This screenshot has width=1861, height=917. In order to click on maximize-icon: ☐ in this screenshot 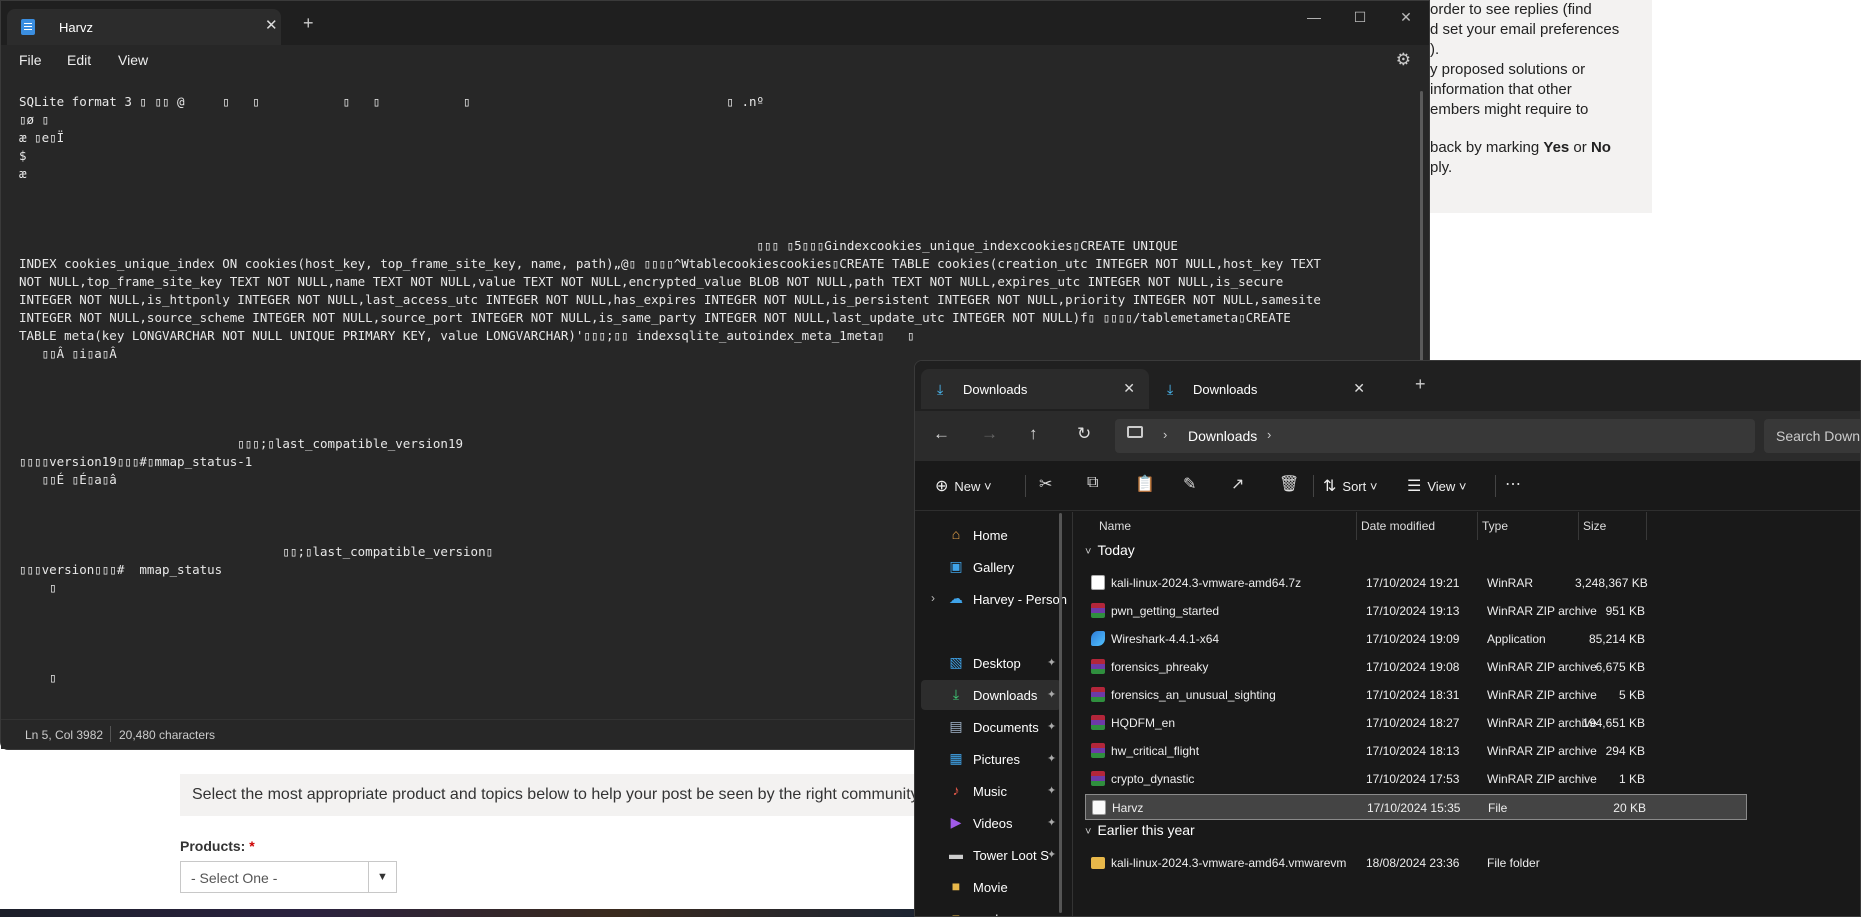, I will do `click(1360, 17)`.